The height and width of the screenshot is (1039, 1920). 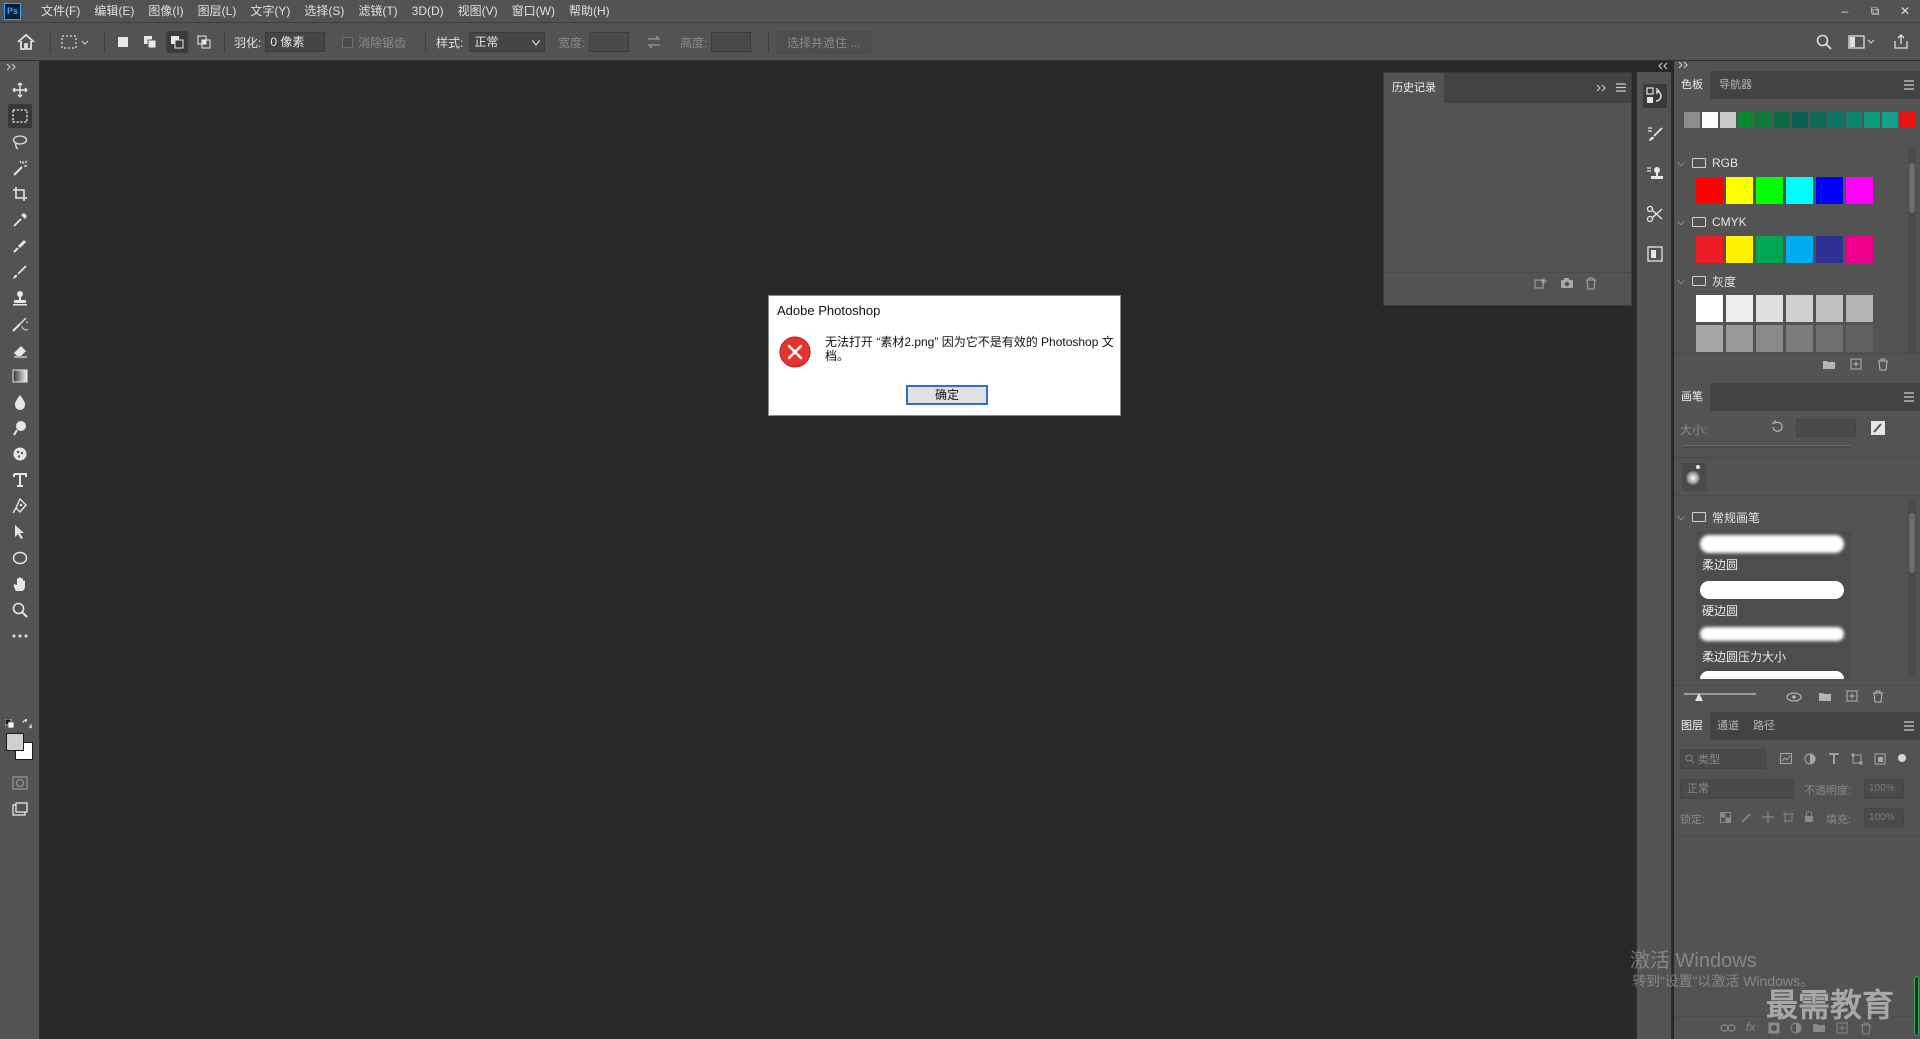 What do you see at coordinates (20, 324) in the screenshot?
I see `history-brush-tool` at bounding box center [20, 324].